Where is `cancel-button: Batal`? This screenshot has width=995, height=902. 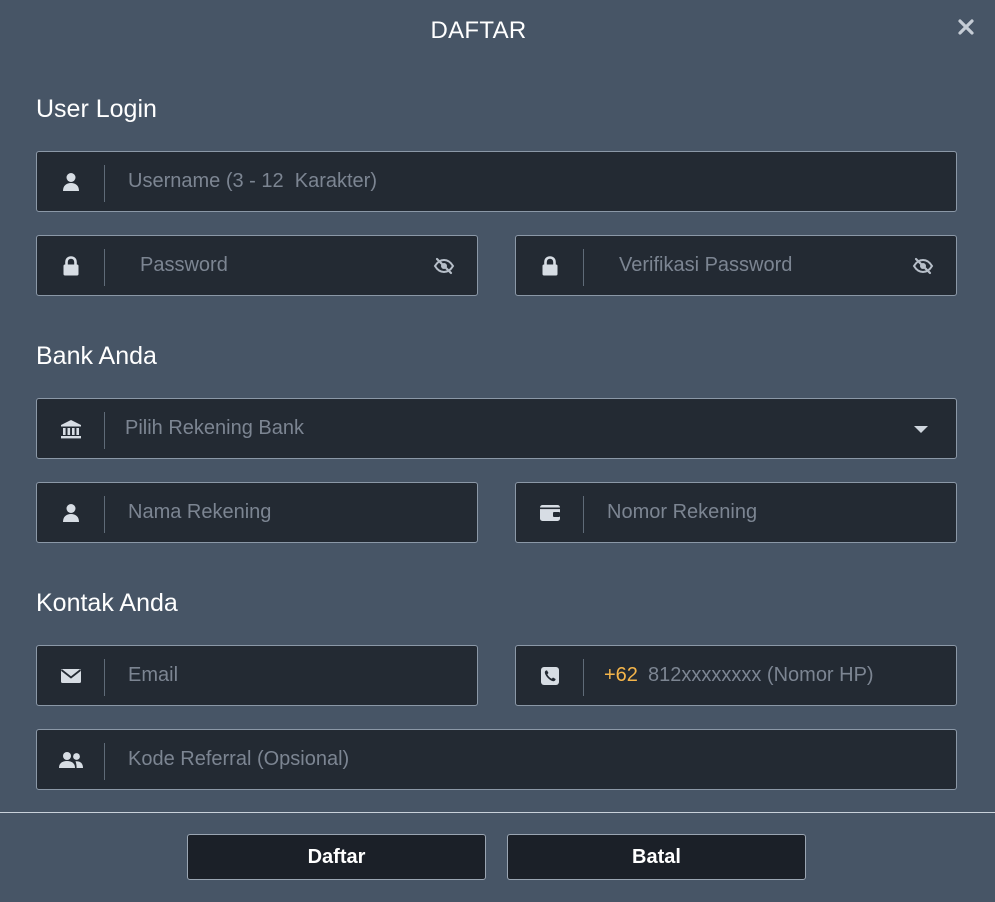
cancel-button: Batal is located at coordinates (656, 857).